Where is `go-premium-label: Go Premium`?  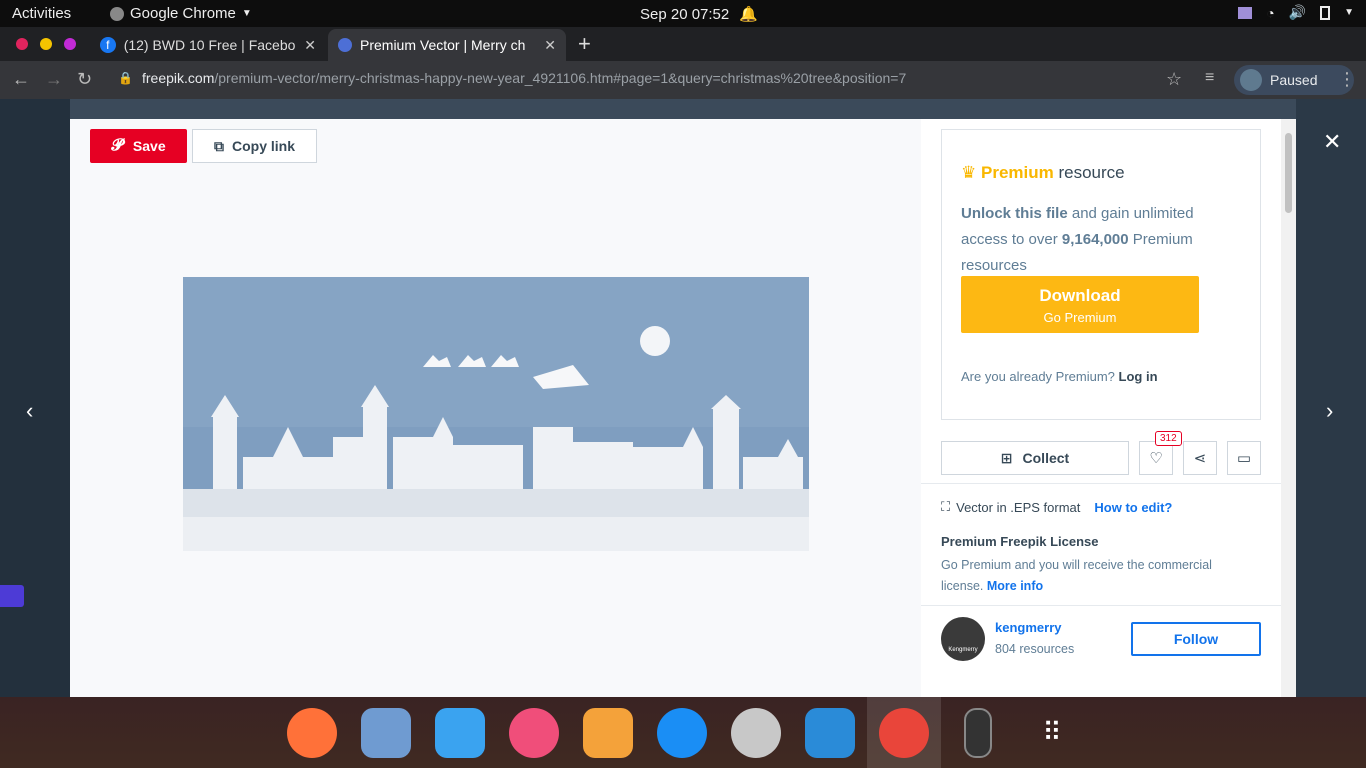 go-premium-label: Go Premium is located at coordinates (1080, 317).